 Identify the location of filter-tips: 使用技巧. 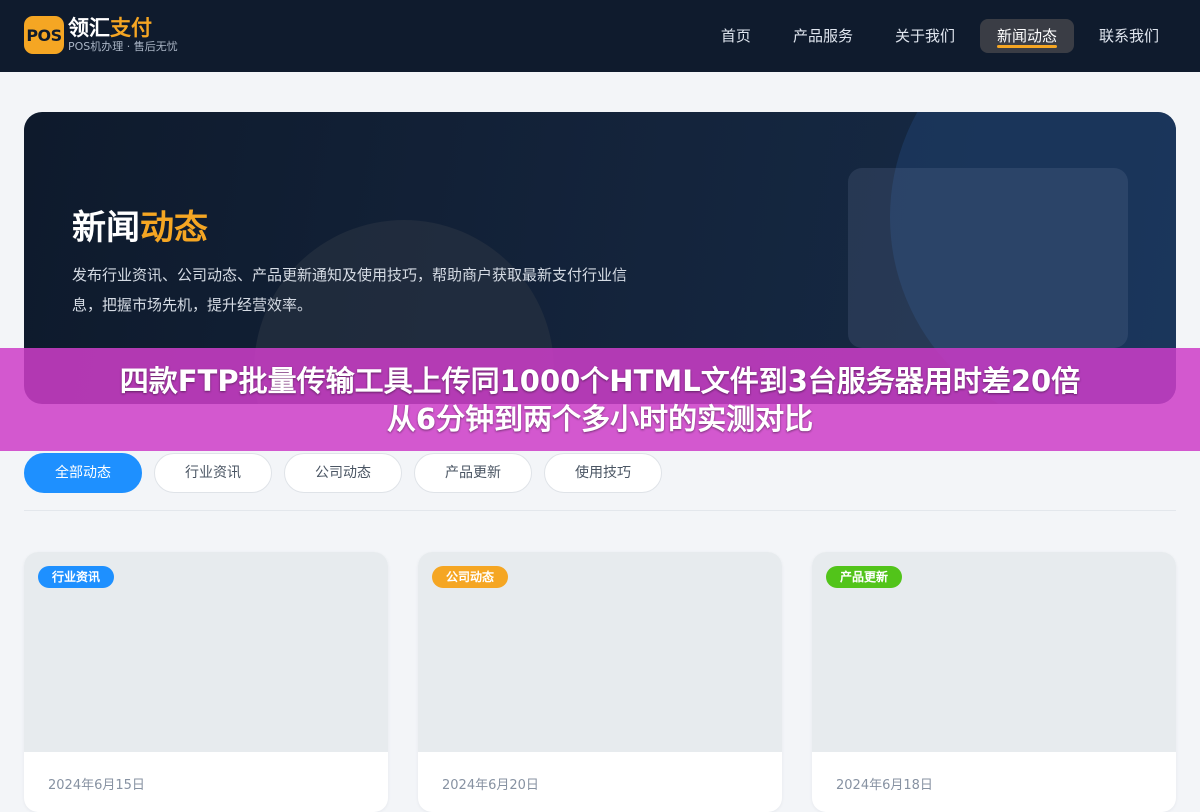
(603, 473).